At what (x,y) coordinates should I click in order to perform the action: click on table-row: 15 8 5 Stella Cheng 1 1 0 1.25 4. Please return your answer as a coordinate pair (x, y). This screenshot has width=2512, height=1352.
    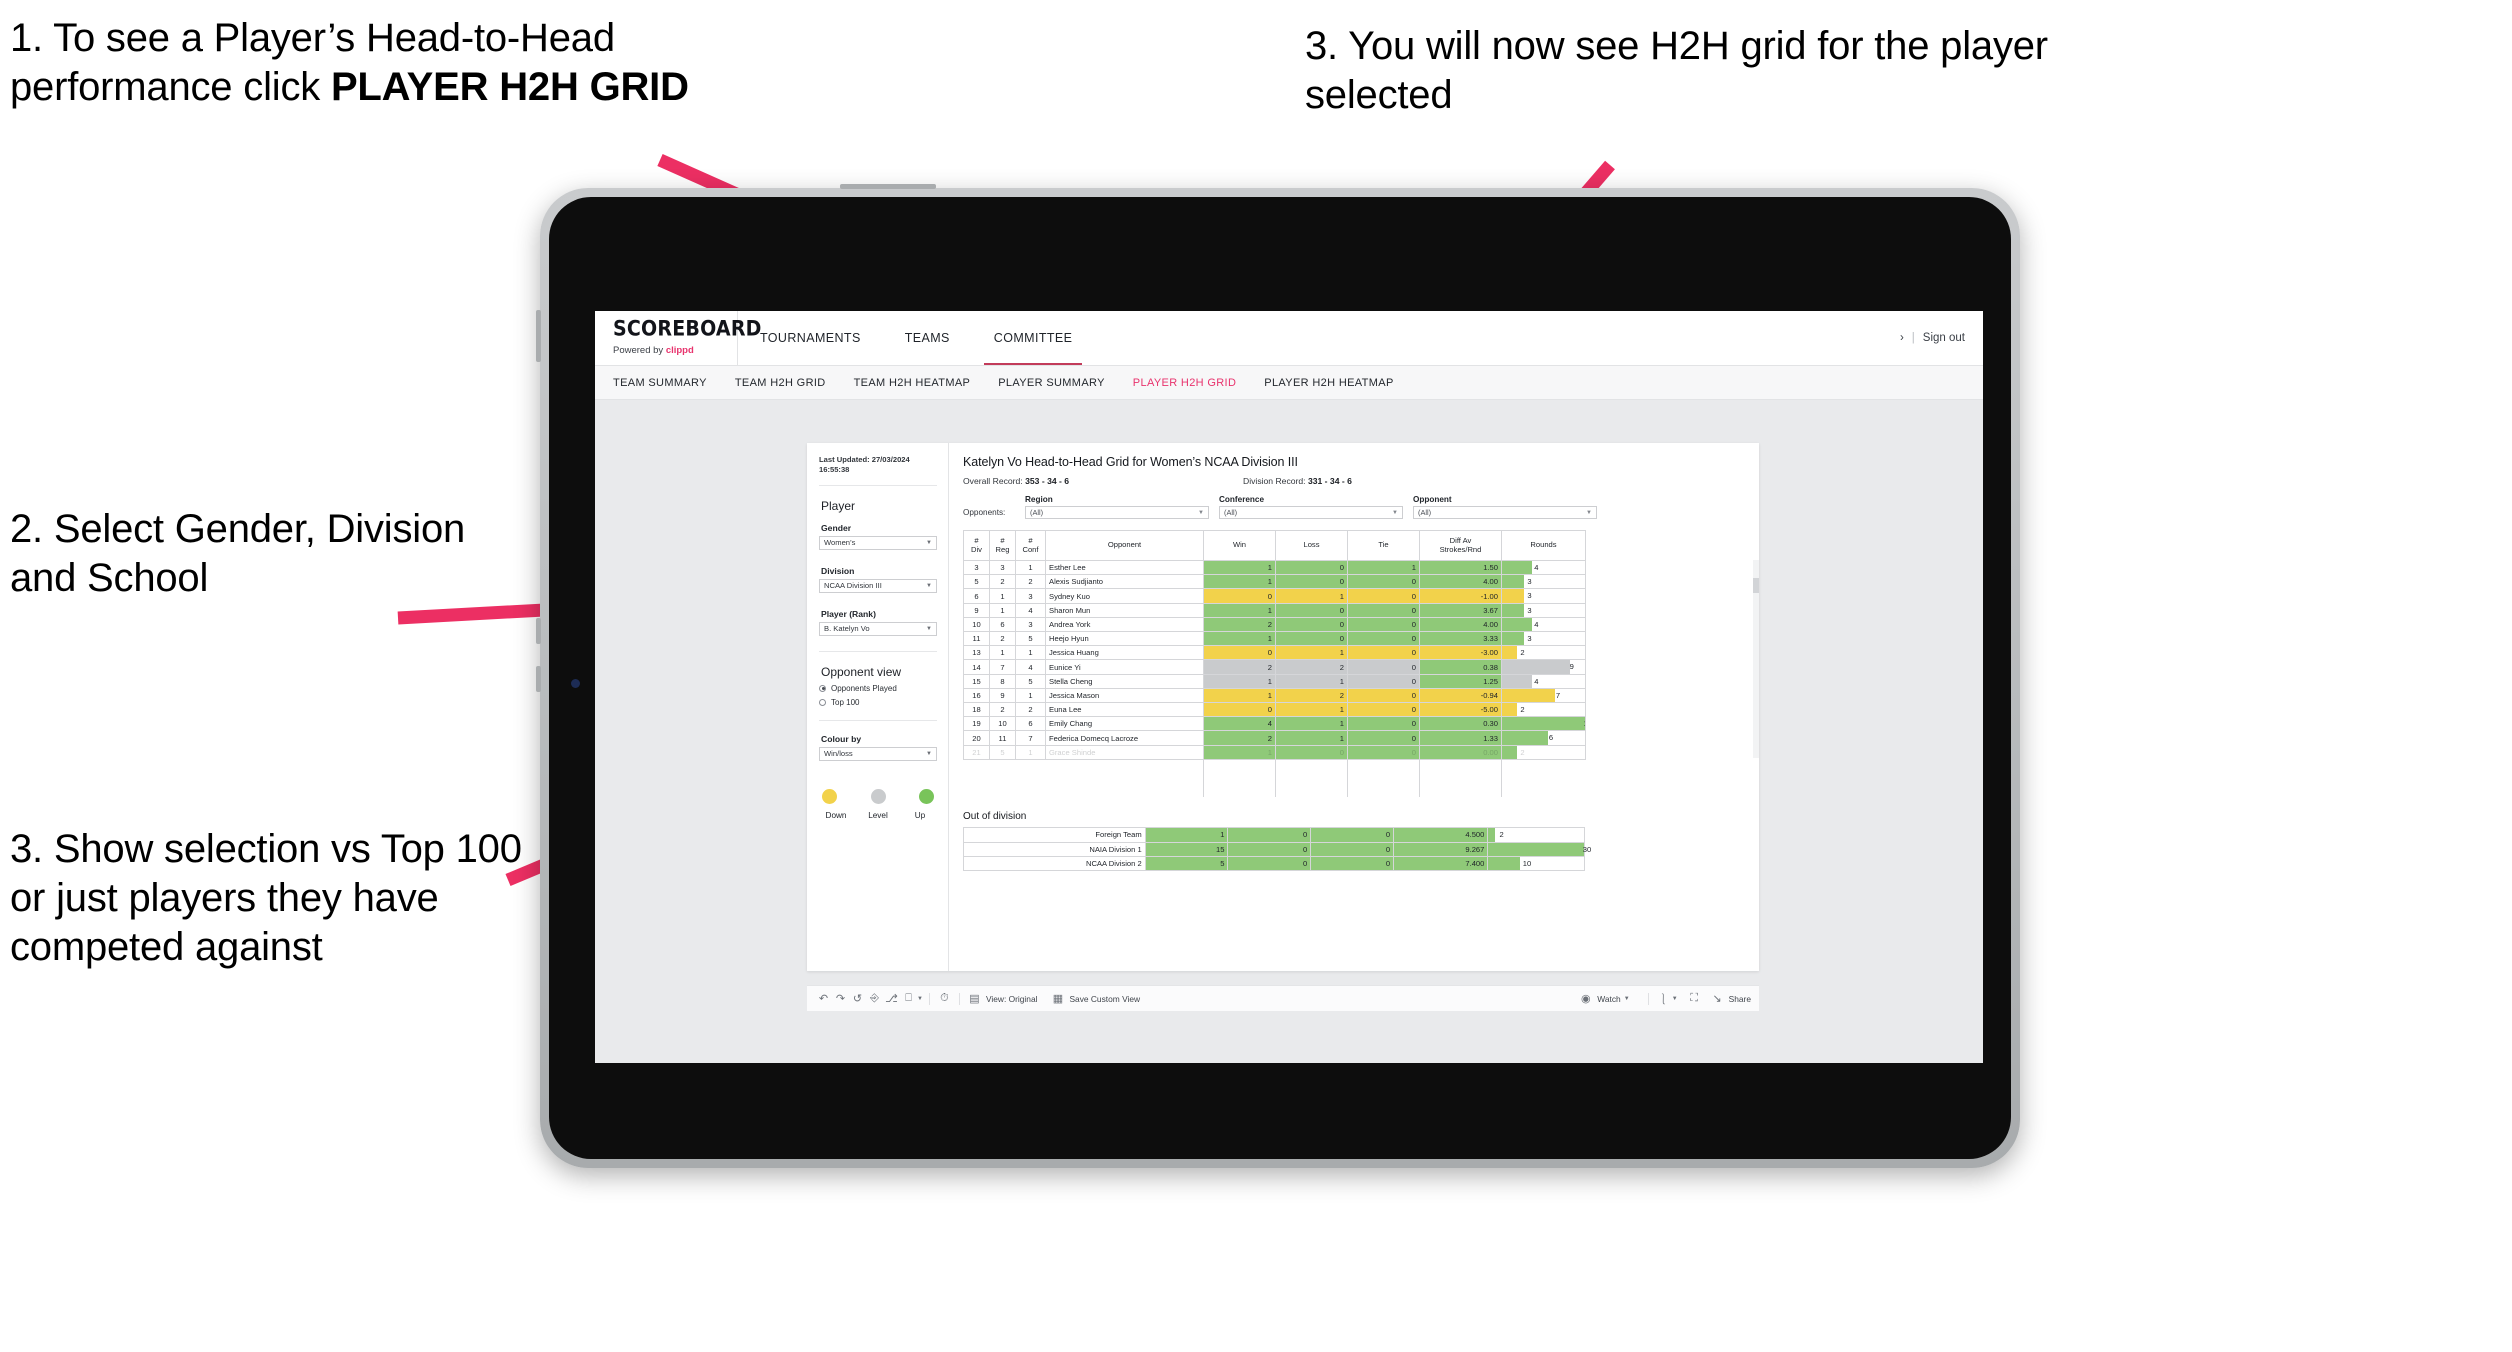
    Looking at the image, I should click on (1274, 681).